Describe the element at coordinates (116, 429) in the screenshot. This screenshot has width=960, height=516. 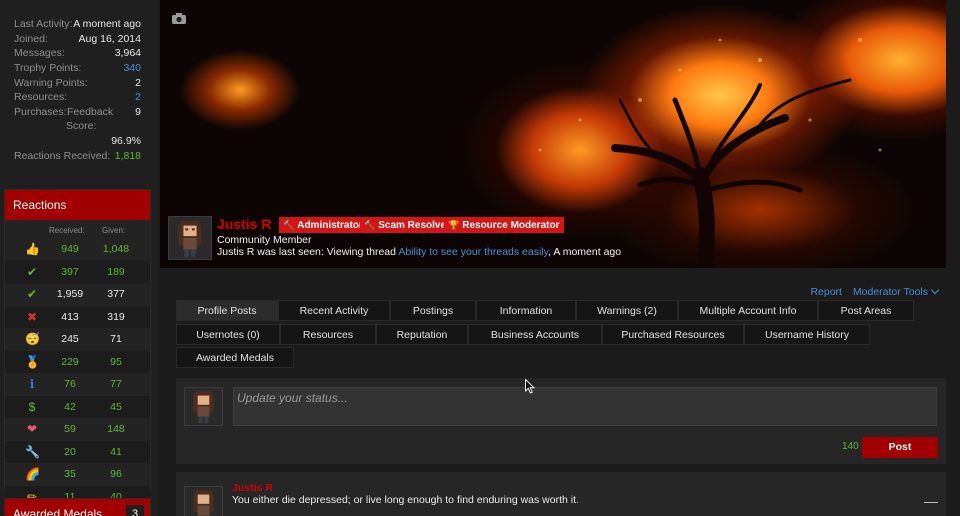
I see `reaction-given-count: 148` at that location.